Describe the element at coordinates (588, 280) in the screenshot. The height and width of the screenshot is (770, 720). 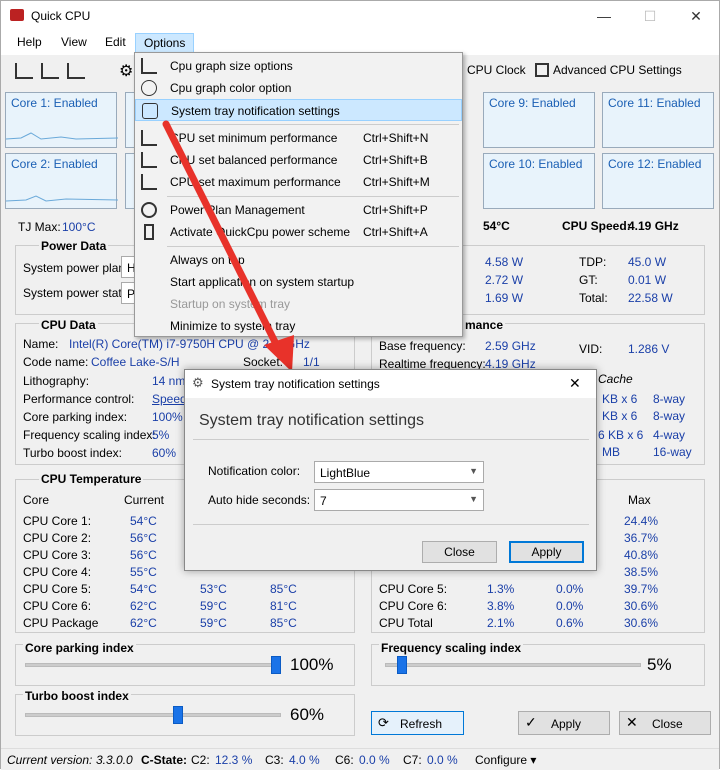
I see `gt-label: GT:` at that location.